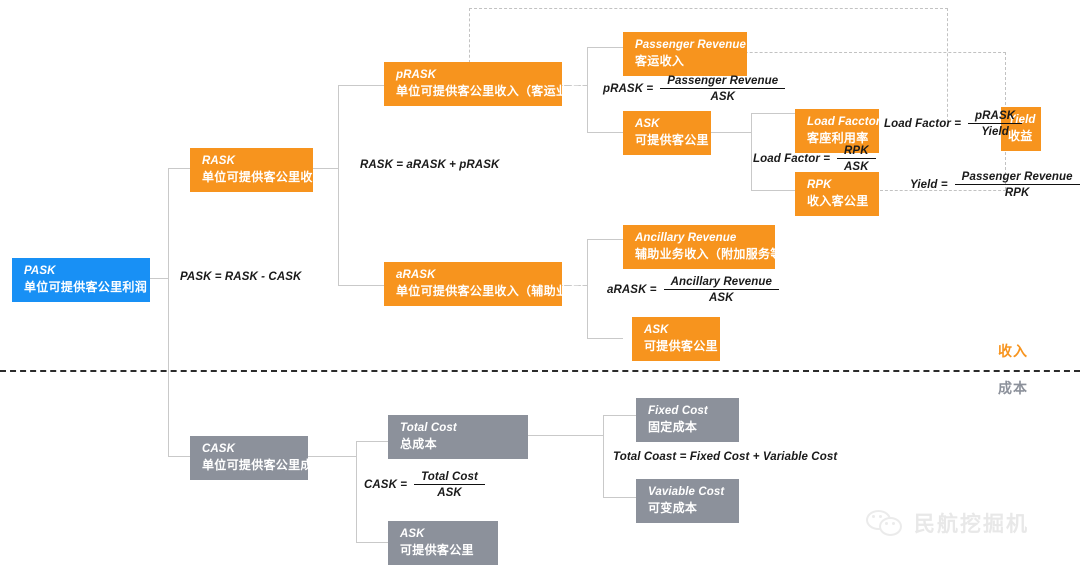  Describe the element at coordinates (647, 124) in the screenshot. I see `node-ask-passenger-en: ASK` at that location.